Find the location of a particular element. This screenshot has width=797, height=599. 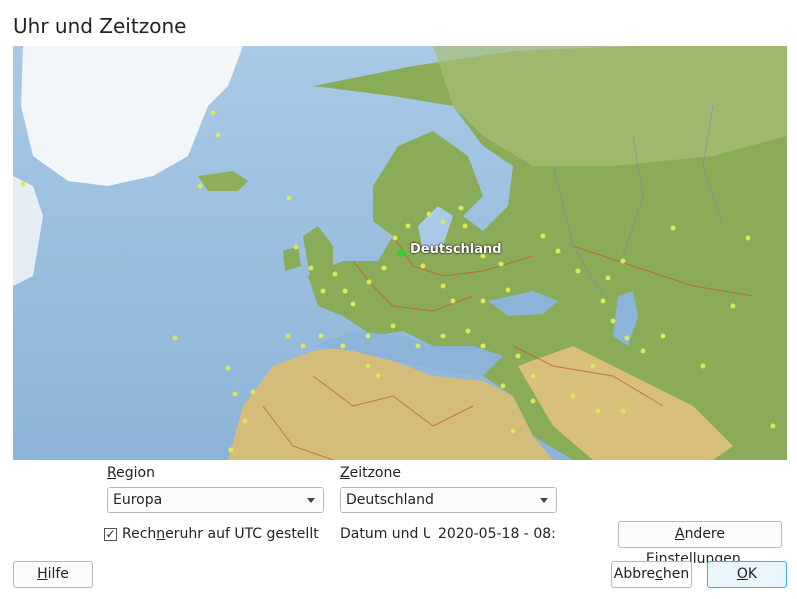

ok-button: OK is located at coordinates (747, 574).